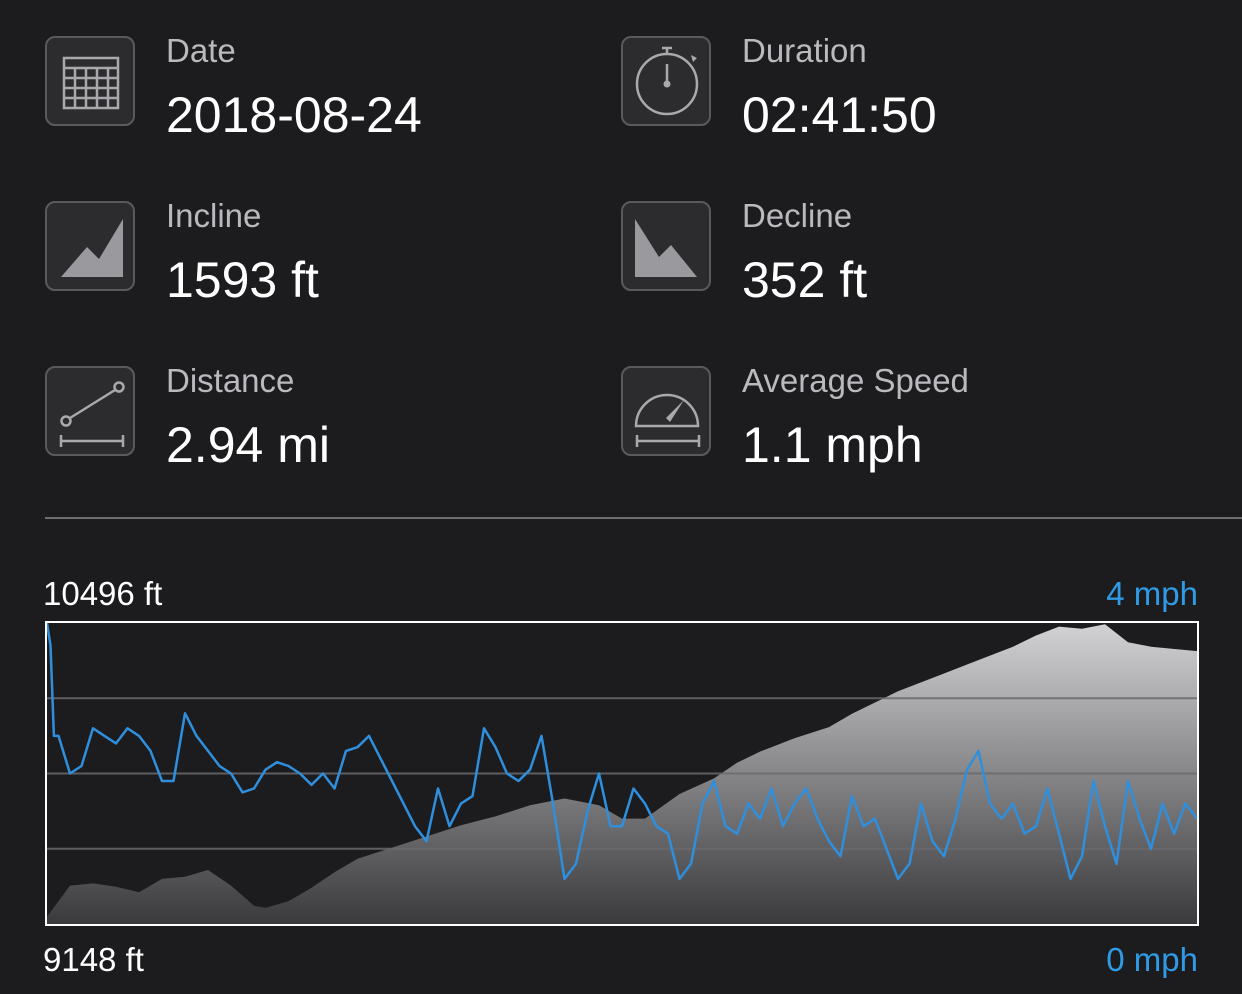  I want to click on average-speed-label: Average Speed, so click(855, 380).